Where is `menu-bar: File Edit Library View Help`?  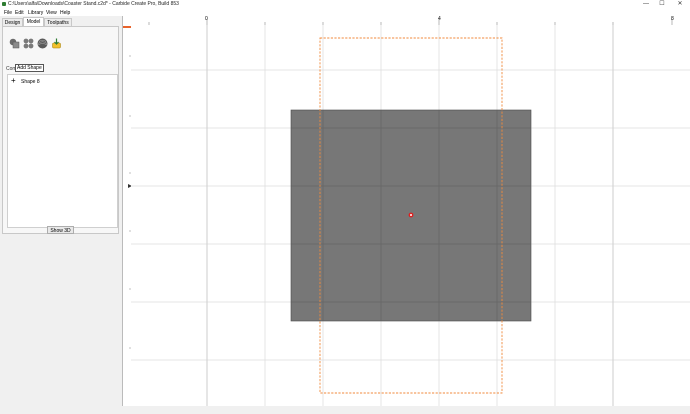
menu-bar: File Edit Library View Help is located at coordinates (345, 12).